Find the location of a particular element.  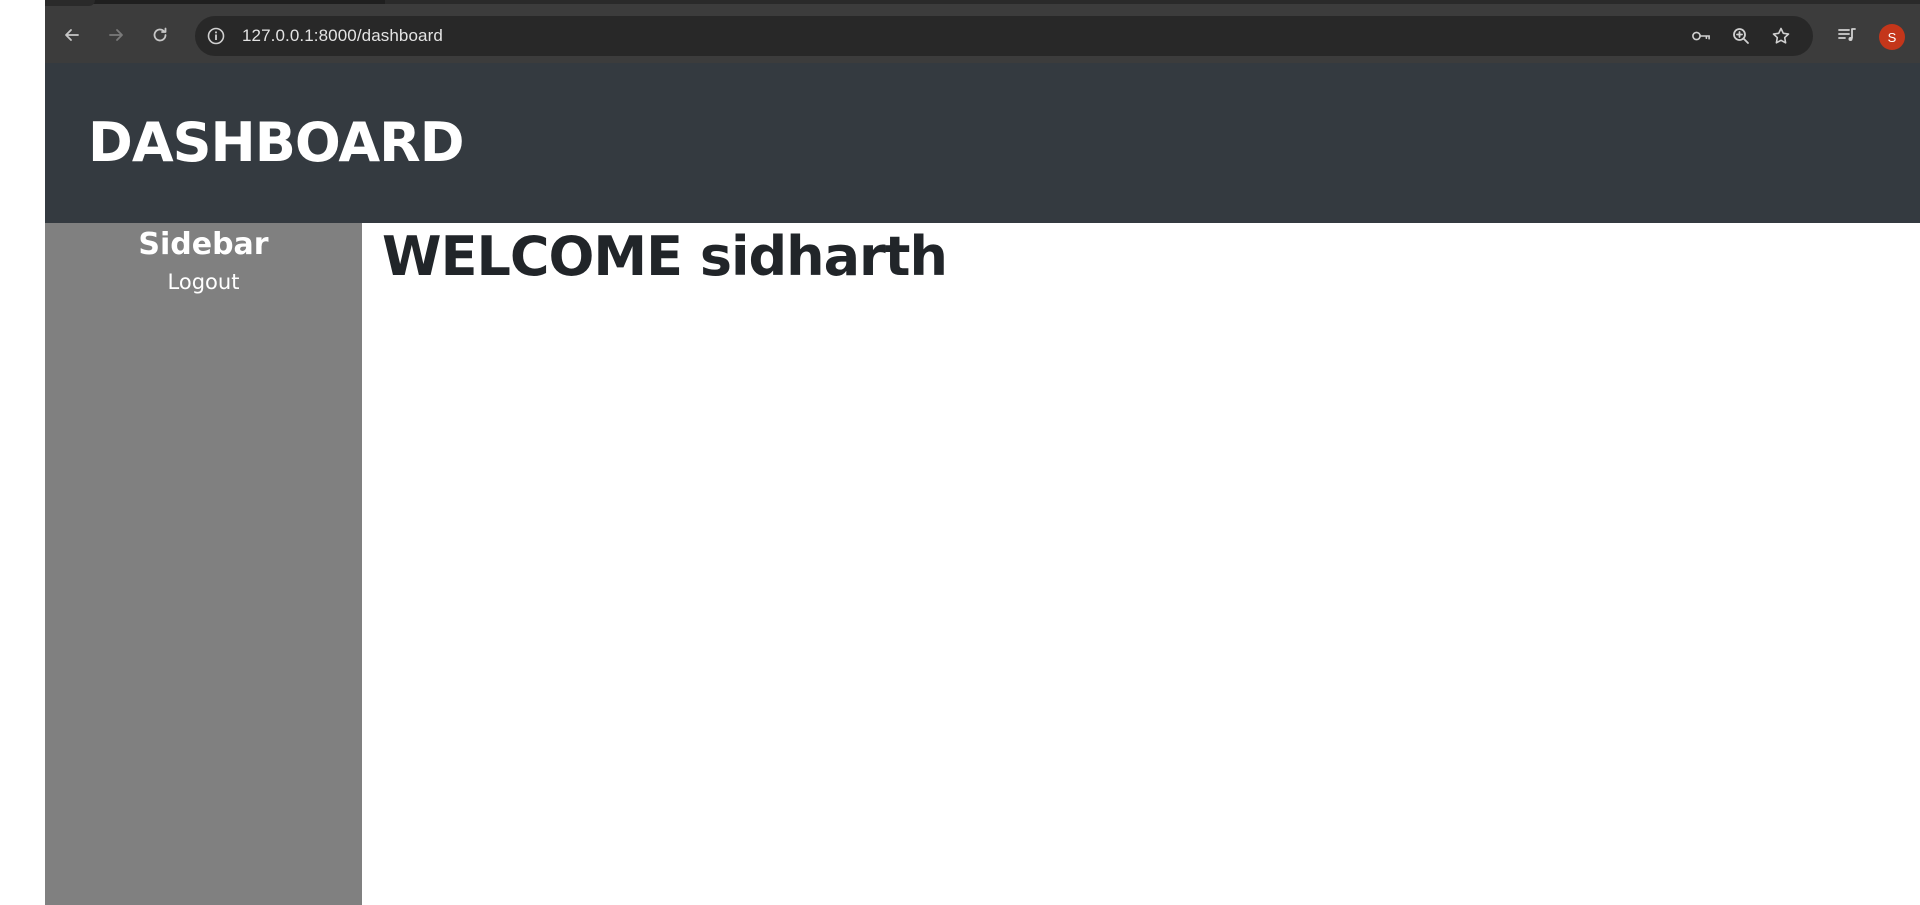

tab-strip-edge is located at coordinates (70, 3).